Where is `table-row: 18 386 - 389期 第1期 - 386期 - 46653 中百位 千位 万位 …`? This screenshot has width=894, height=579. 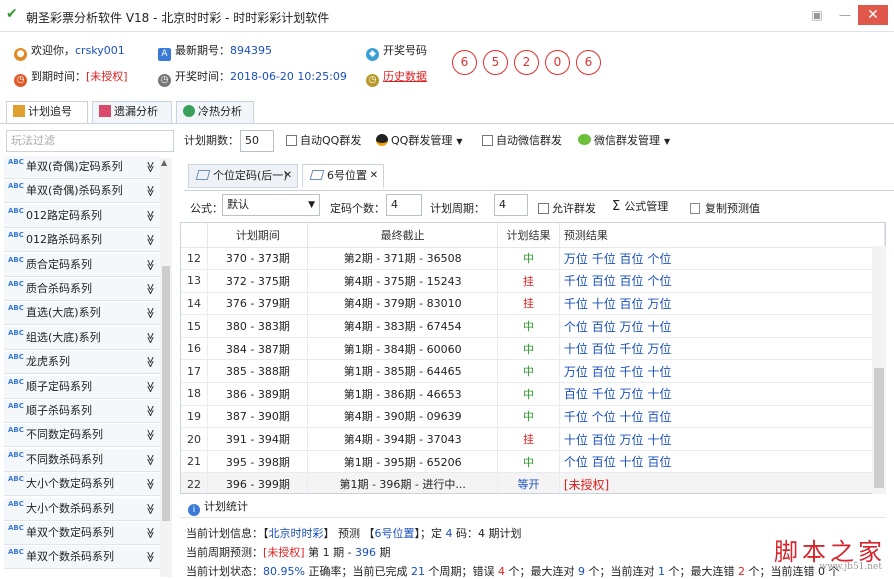 table-row: 18 386 - 389期 第1期 - 386期 - 46653 中百位 千位 万位 … is located at coordinates (533, 394).